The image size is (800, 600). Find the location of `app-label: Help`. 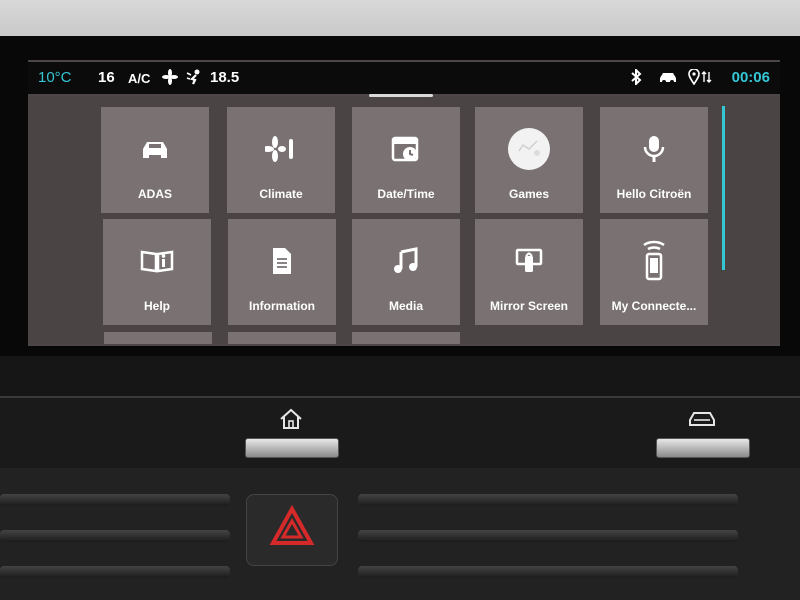

app-label: Help is located at coordinates (156, 306).